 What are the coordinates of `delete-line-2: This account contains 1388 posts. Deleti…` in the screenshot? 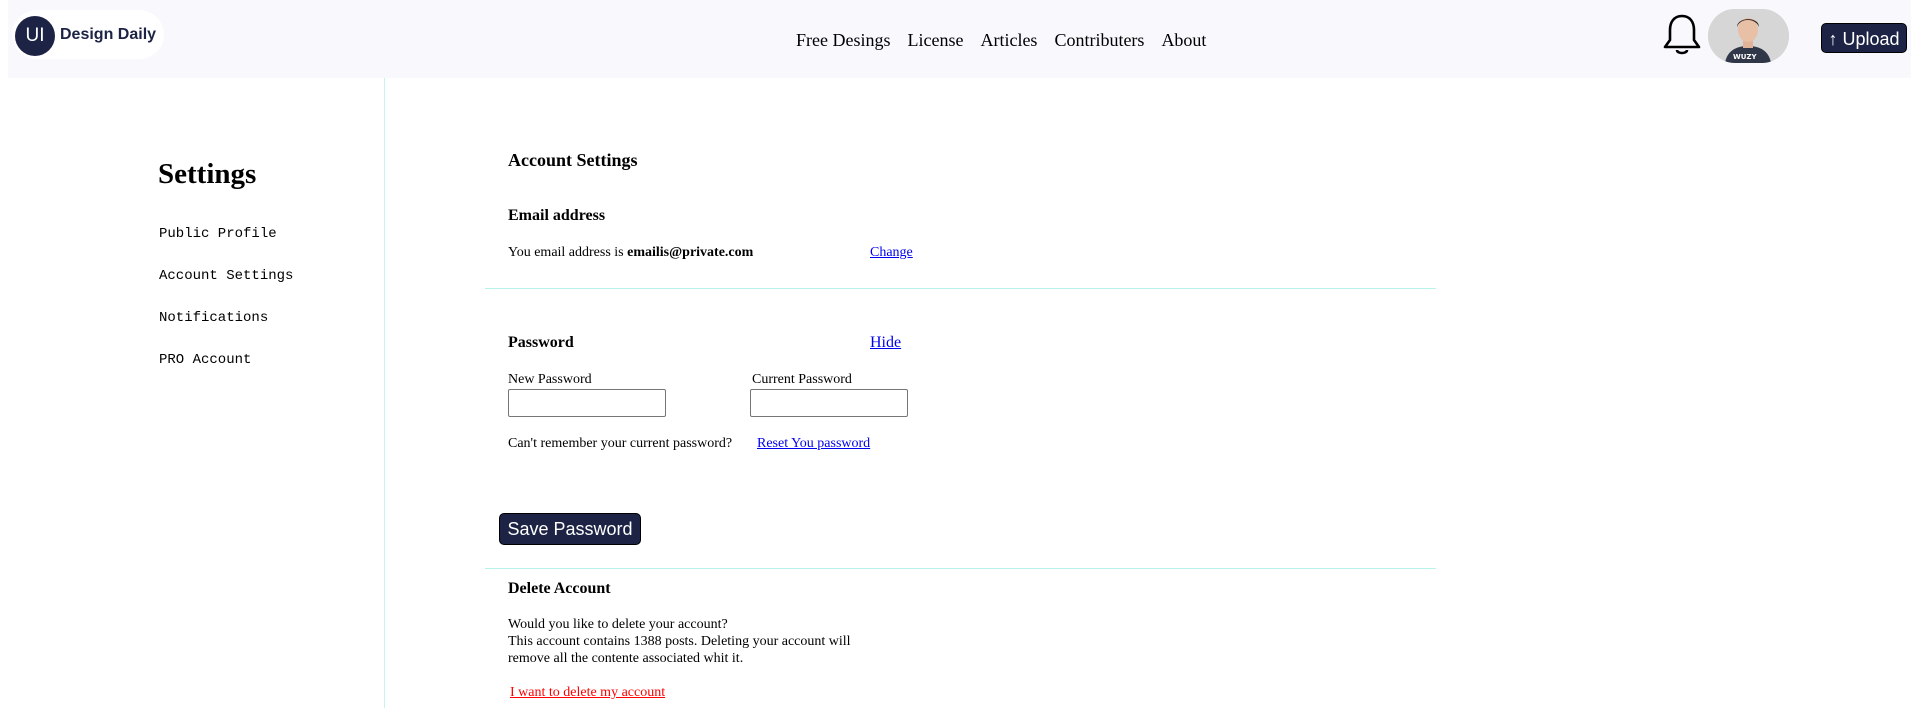 It's located at (679, 641).